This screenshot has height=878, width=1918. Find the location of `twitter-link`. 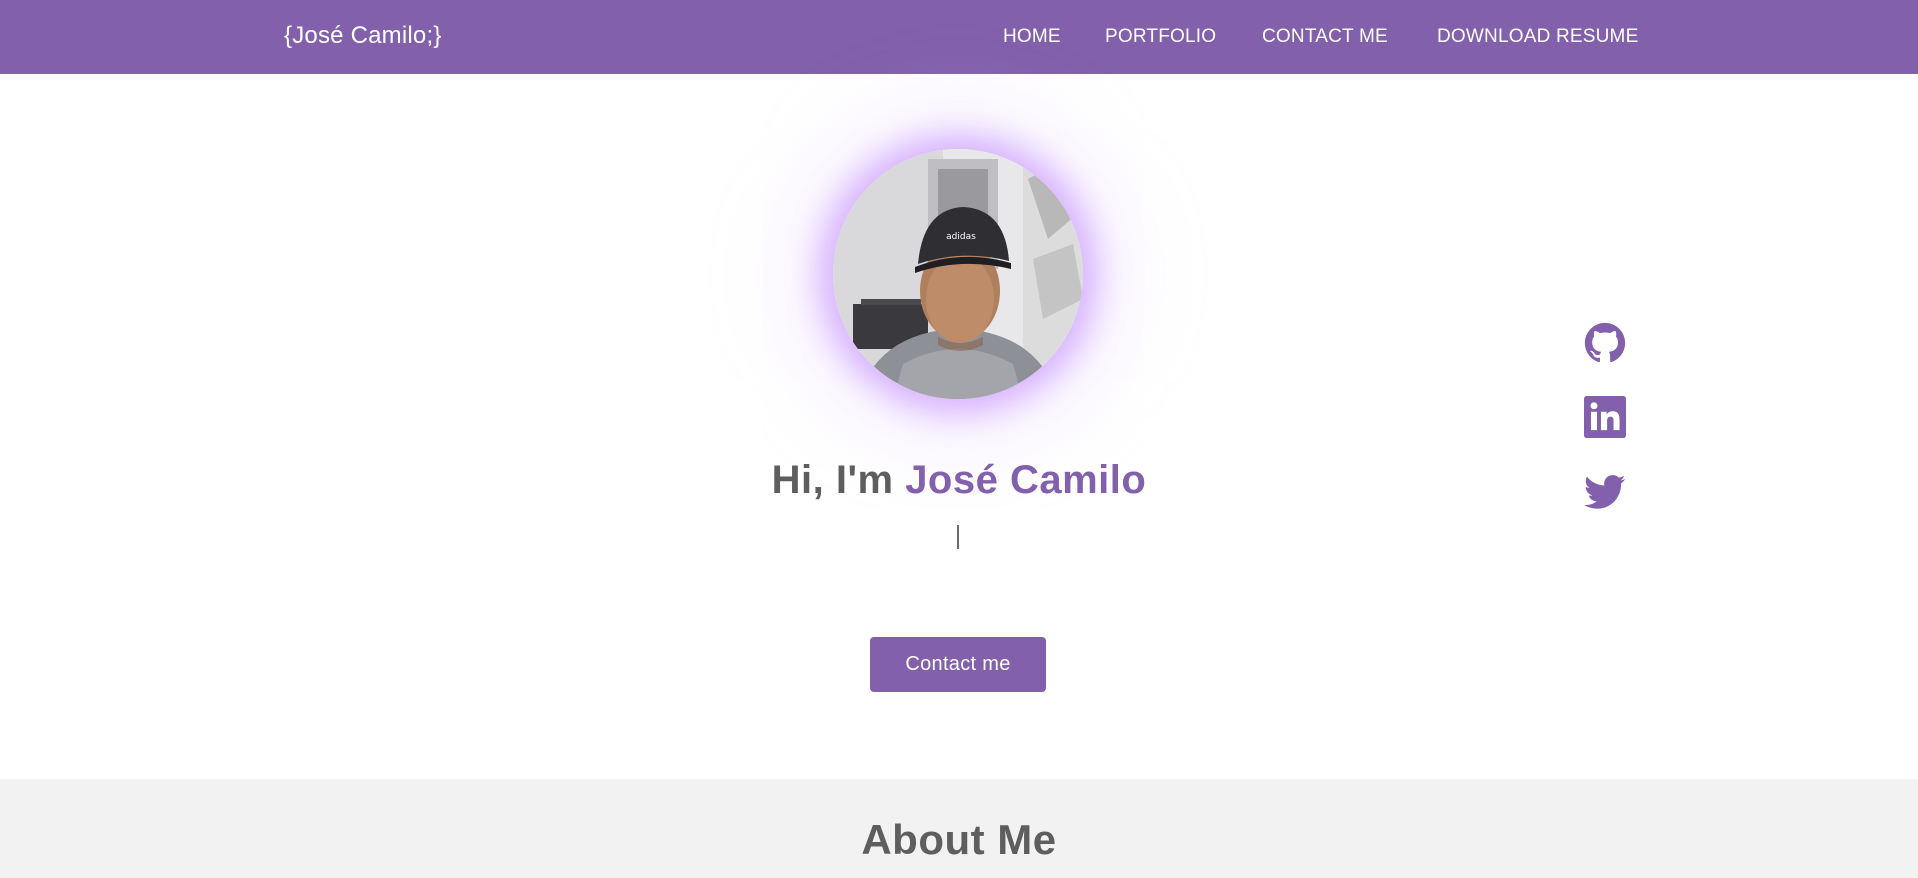

twitter-link is located at coordinates (1605, 492).